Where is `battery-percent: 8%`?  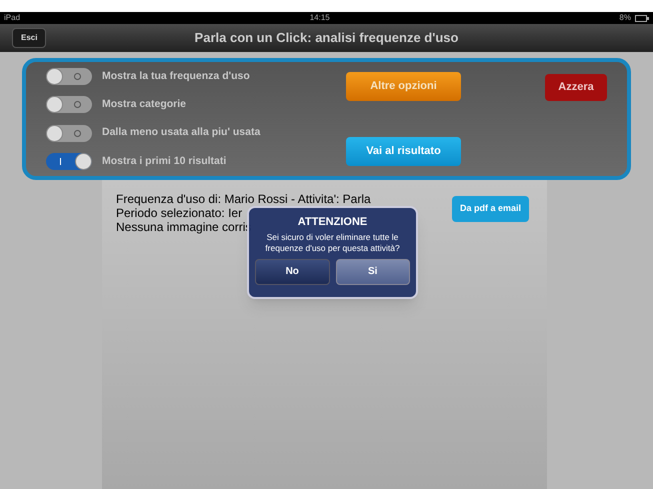
battery-percent: 8% is located at coordinates (625, 18).